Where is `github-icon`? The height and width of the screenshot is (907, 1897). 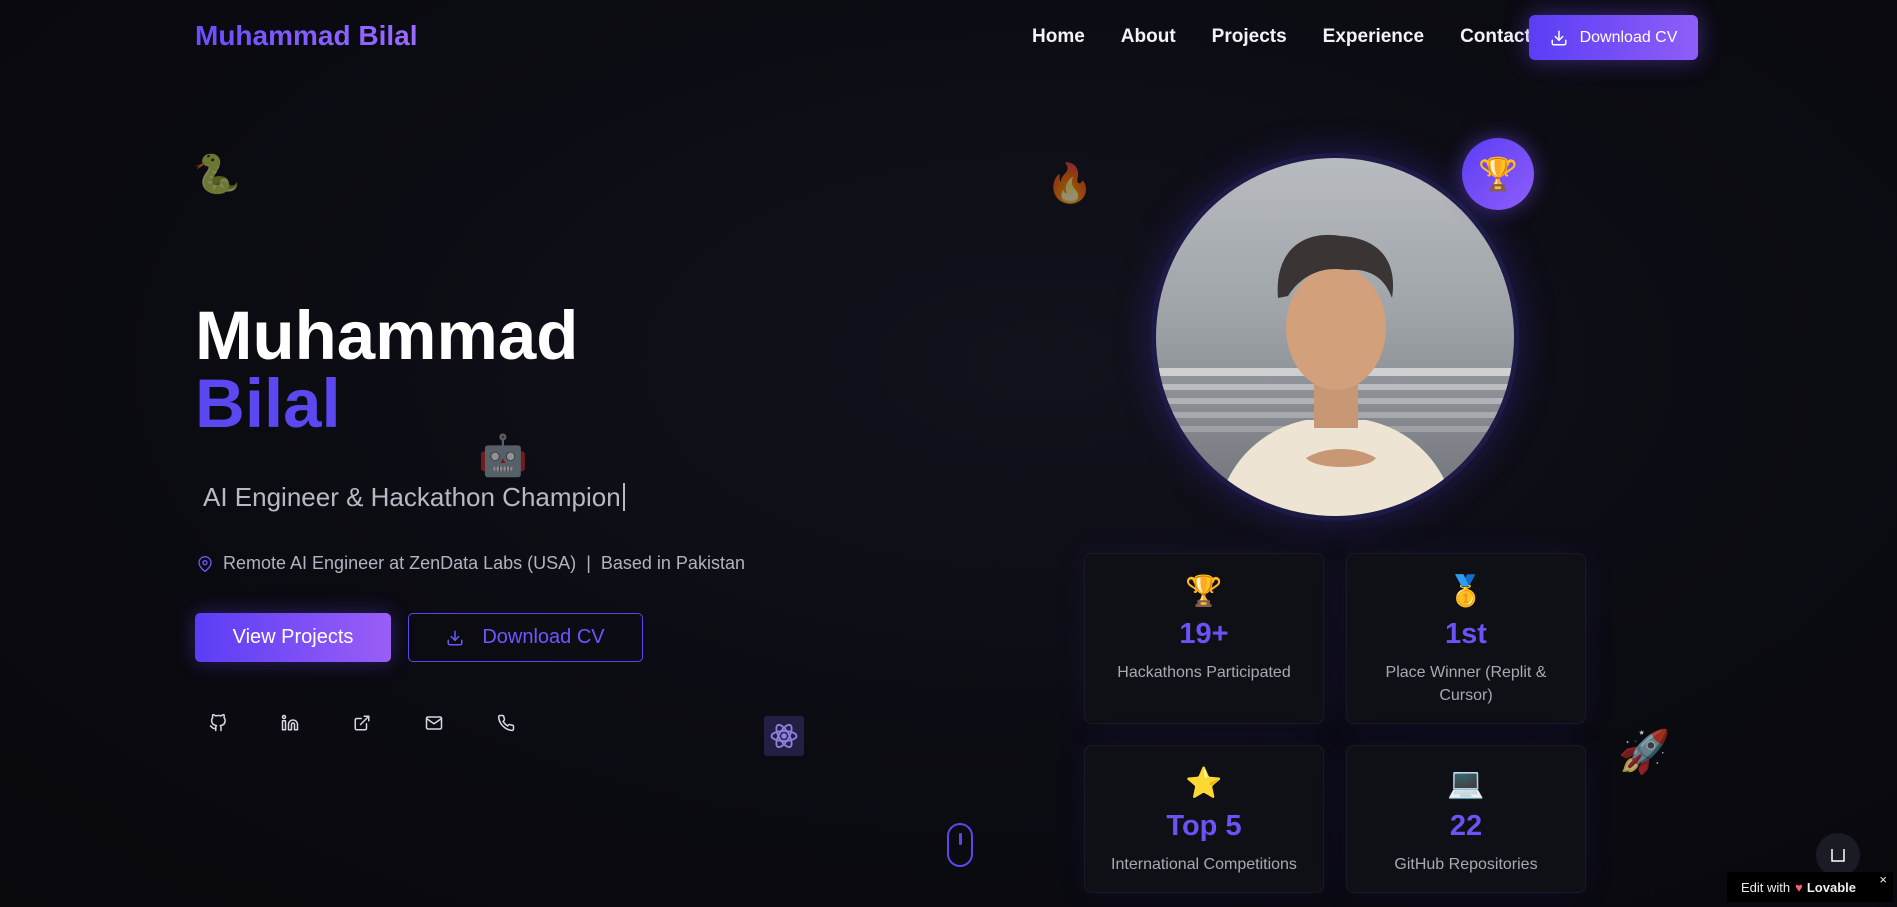 github-icon is located at coordinates (218, 723).